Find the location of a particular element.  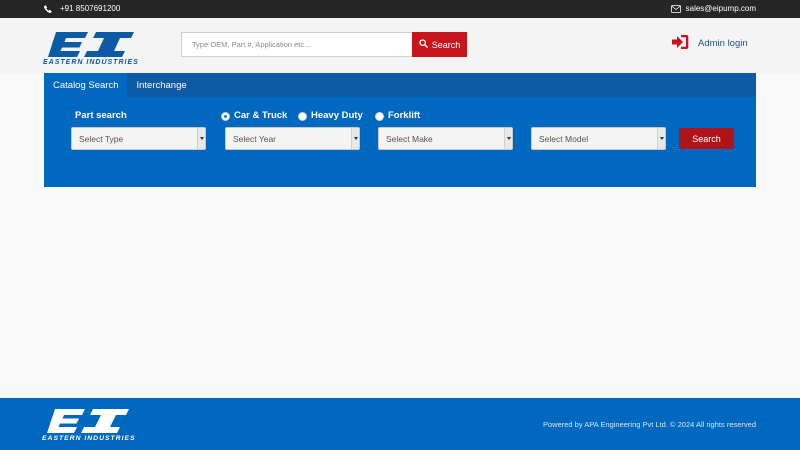

select-model: Select Model is located at coordinates (598, 138).